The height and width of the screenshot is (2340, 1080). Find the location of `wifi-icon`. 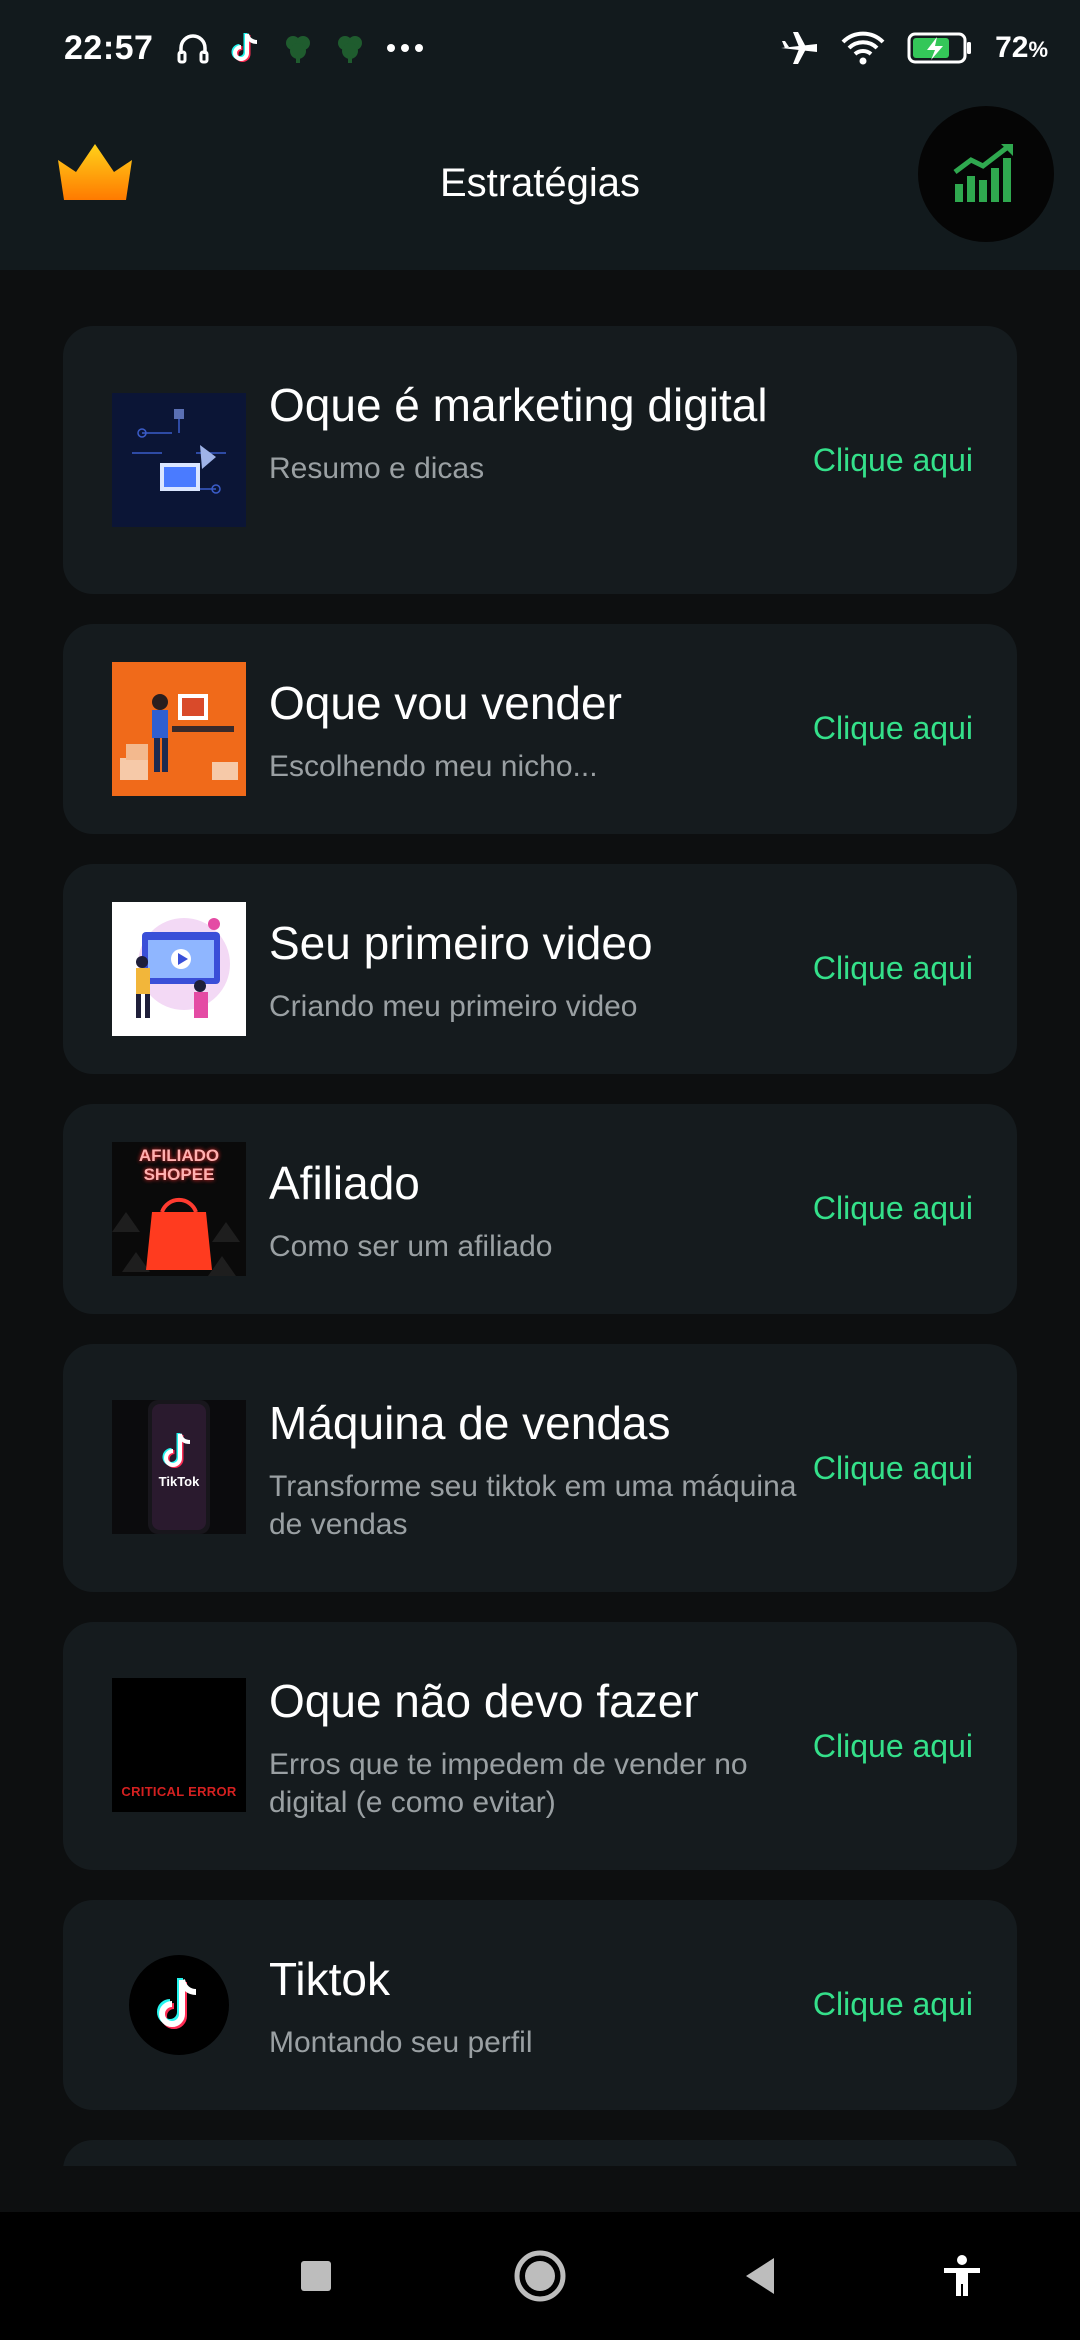

wifi-icon is located at coordinates (863, 48).